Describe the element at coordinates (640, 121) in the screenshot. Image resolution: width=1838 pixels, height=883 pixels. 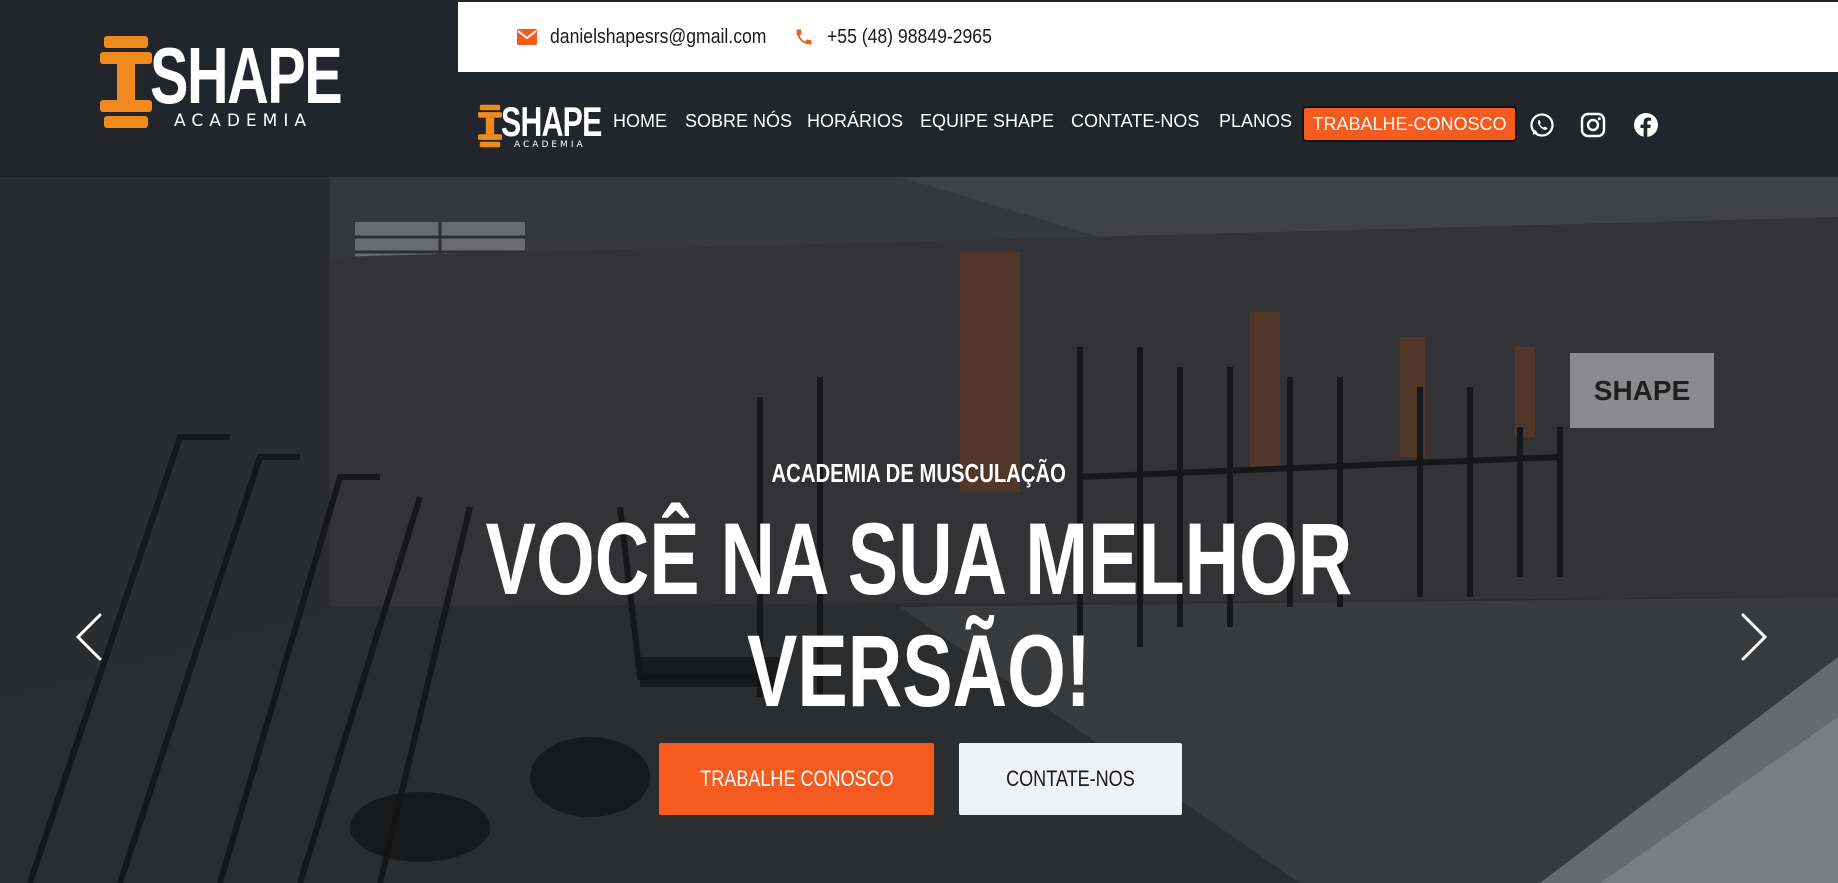
I see `nav-home: HOME` at that location.